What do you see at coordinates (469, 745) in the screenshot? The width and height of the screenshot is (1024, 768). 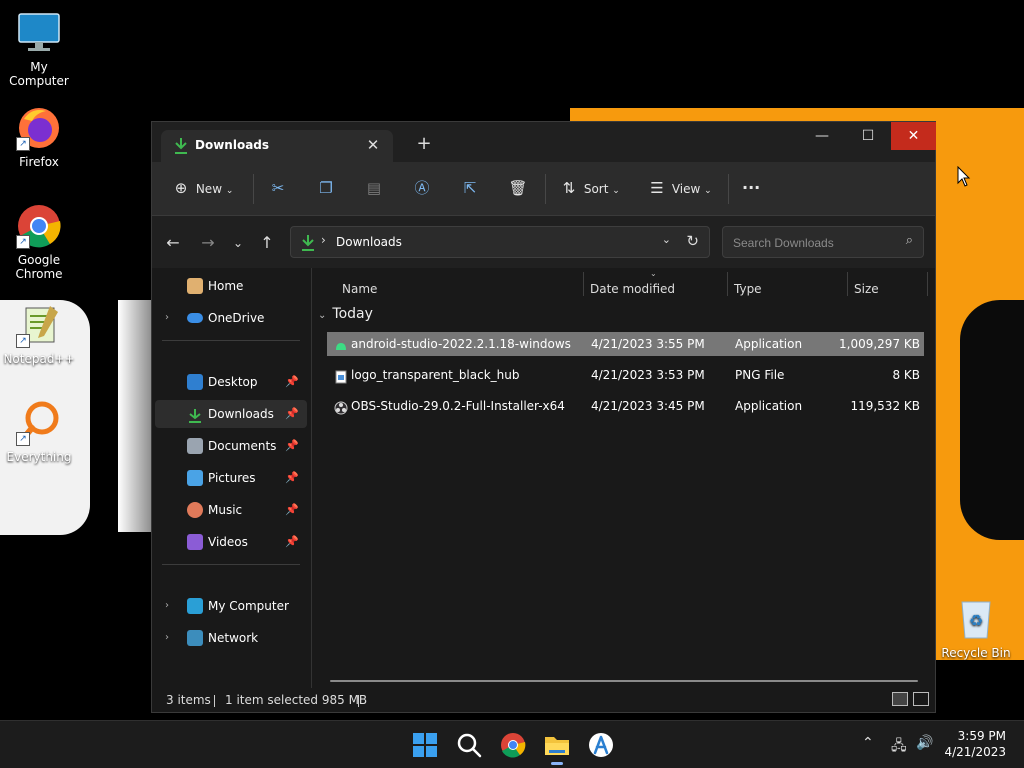 I see `taskbar-search-button` at bounding box center [469, 745].